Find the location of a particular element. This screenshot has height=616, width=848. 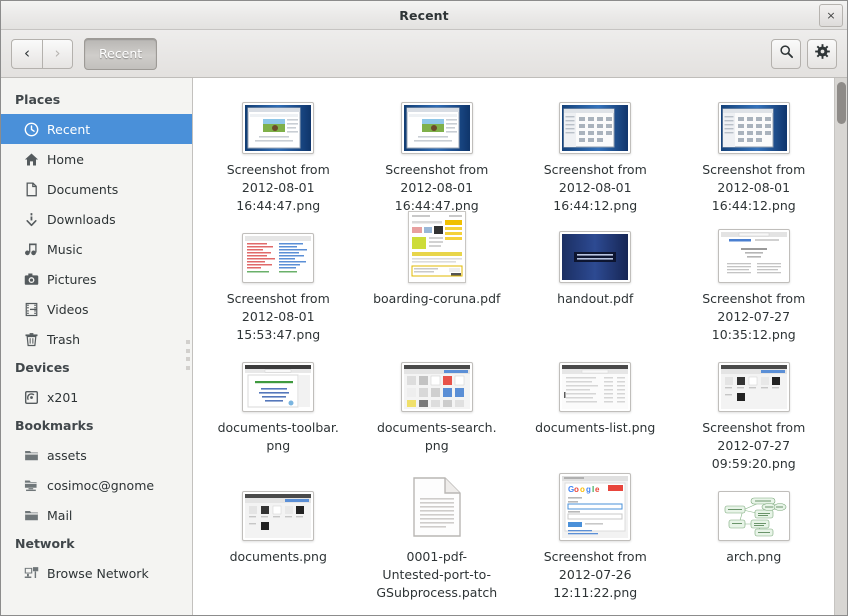

file-item: arch.png is located at coordinates (754, 537).